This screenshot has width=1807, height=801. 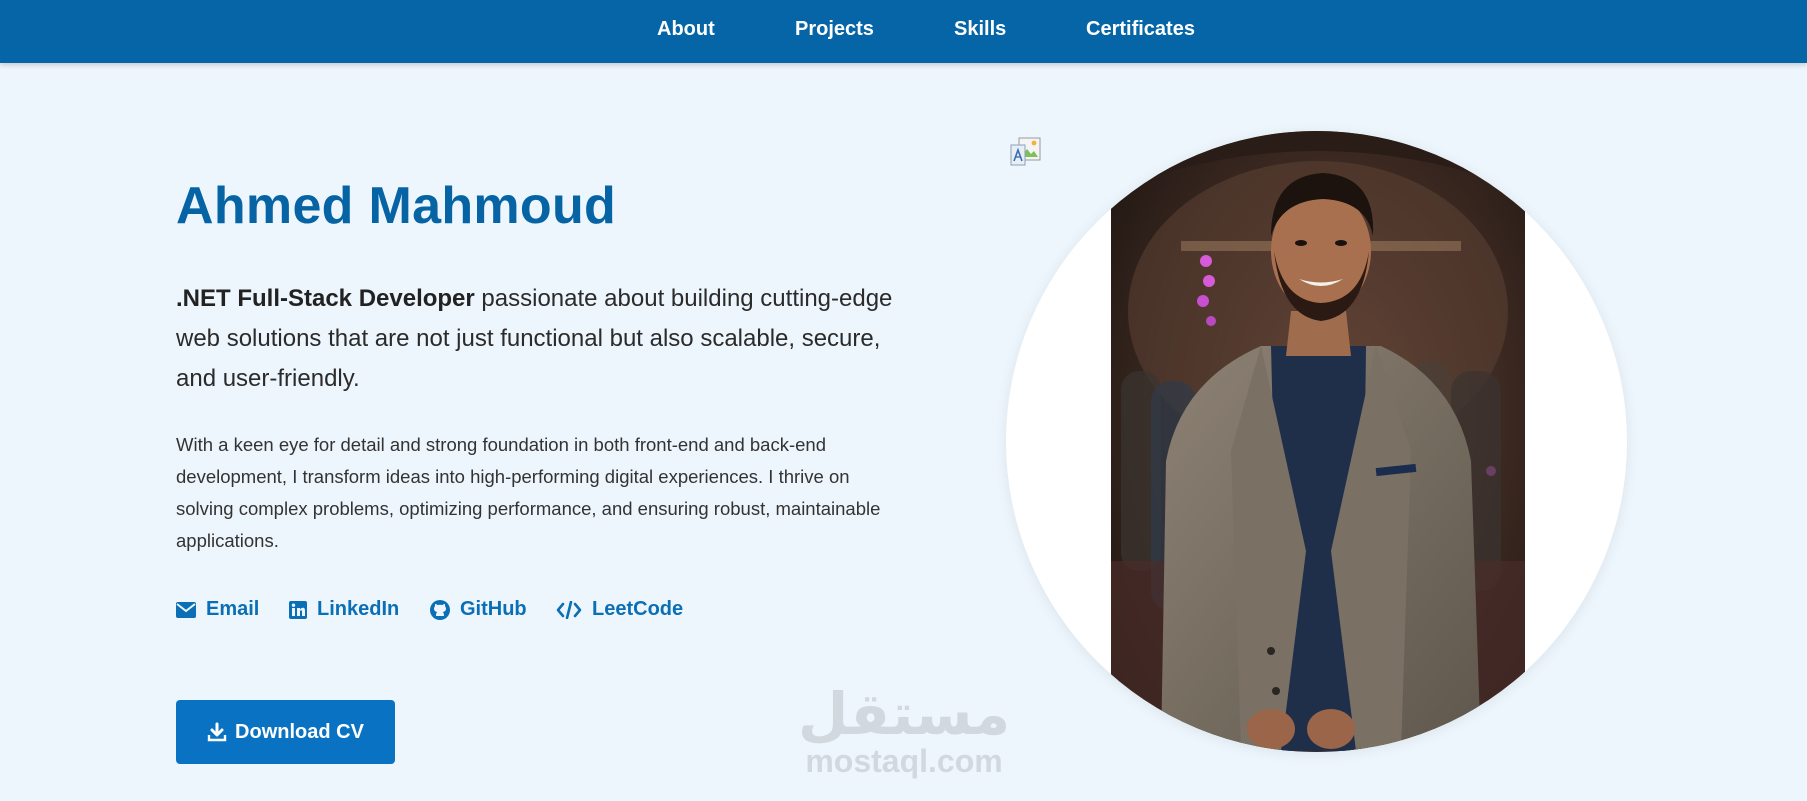 What do you see at coordinates (298, 609) in the screenshot?
I see `linkedin-icon` at bounding box center [298, 609].